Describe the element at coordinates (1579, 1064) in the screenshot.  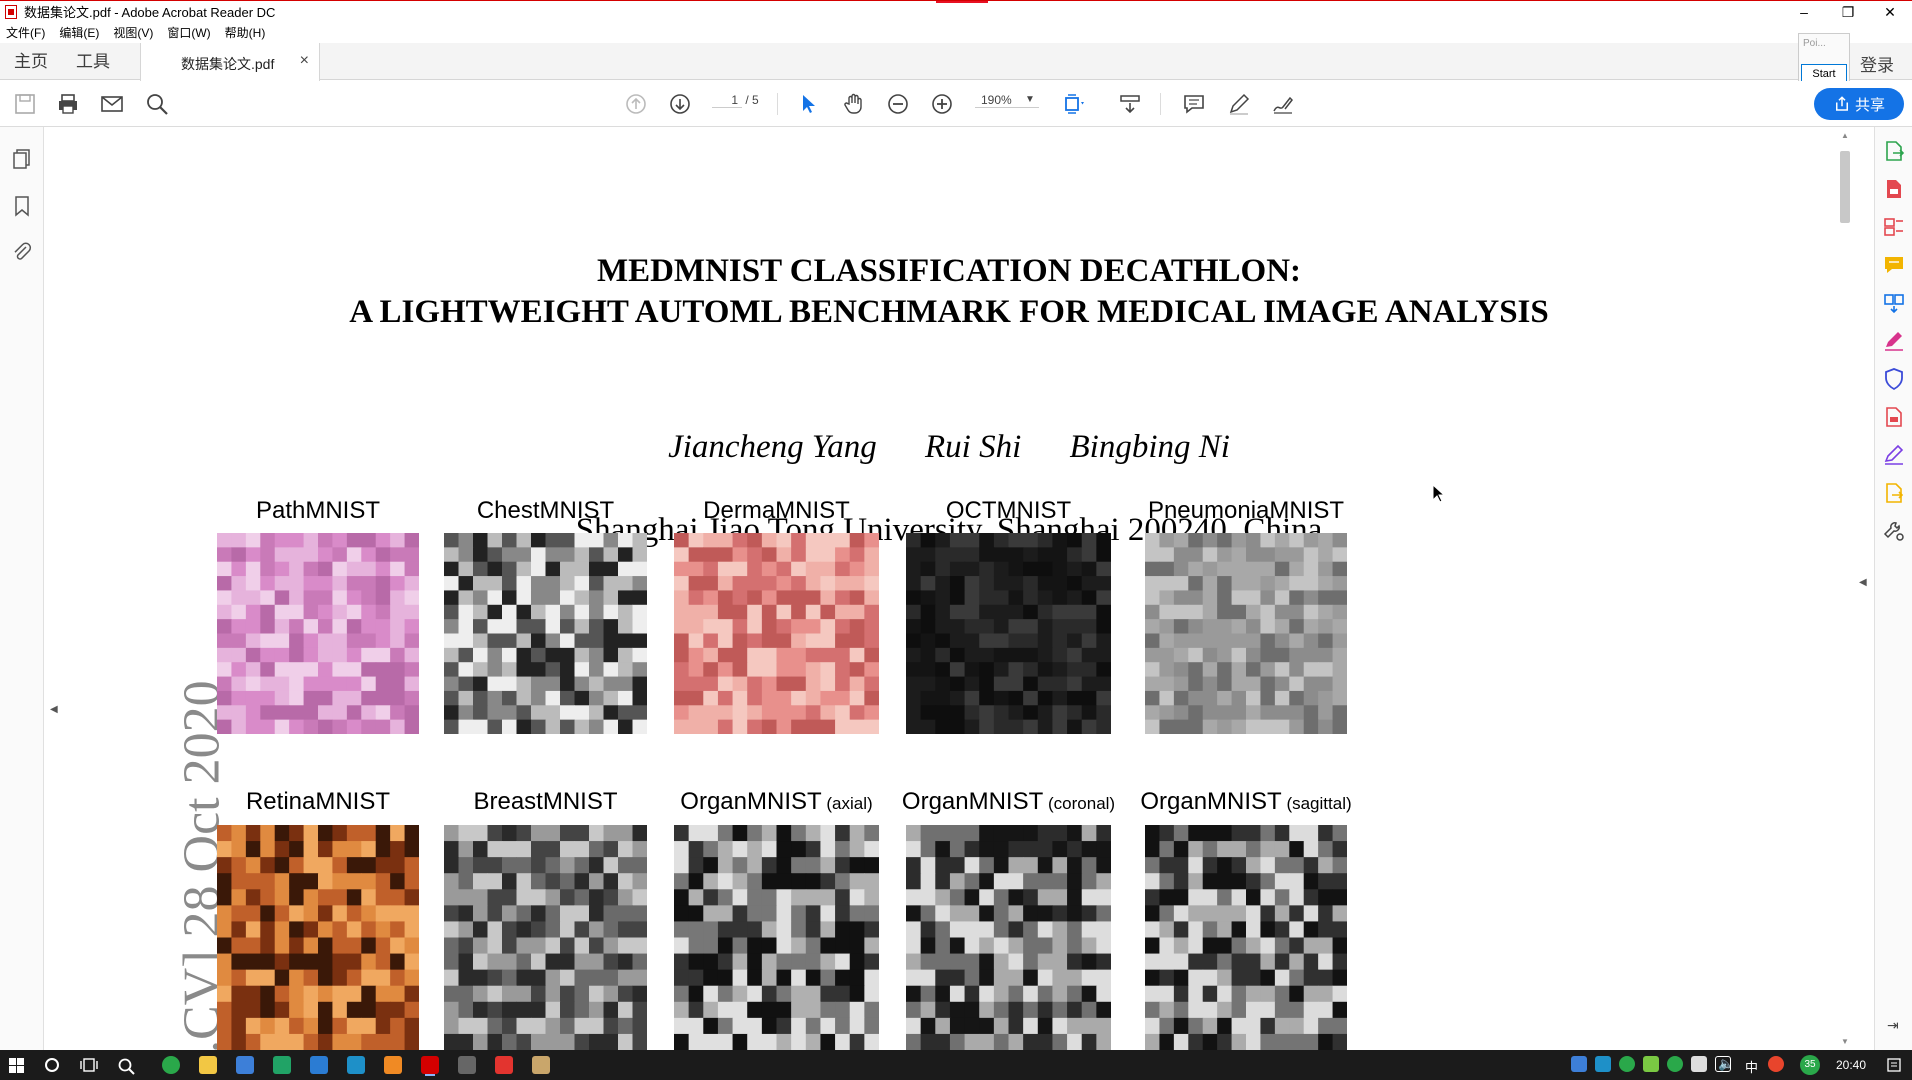
I see `tray-app-icon` at that location.